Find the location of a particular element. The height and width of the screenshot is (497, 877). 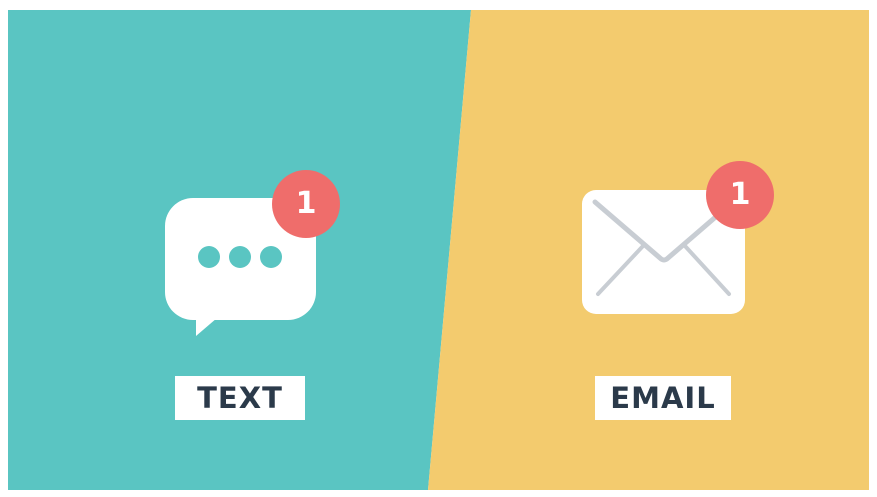

text-label: TEXT is located at coordinates (240, 398).